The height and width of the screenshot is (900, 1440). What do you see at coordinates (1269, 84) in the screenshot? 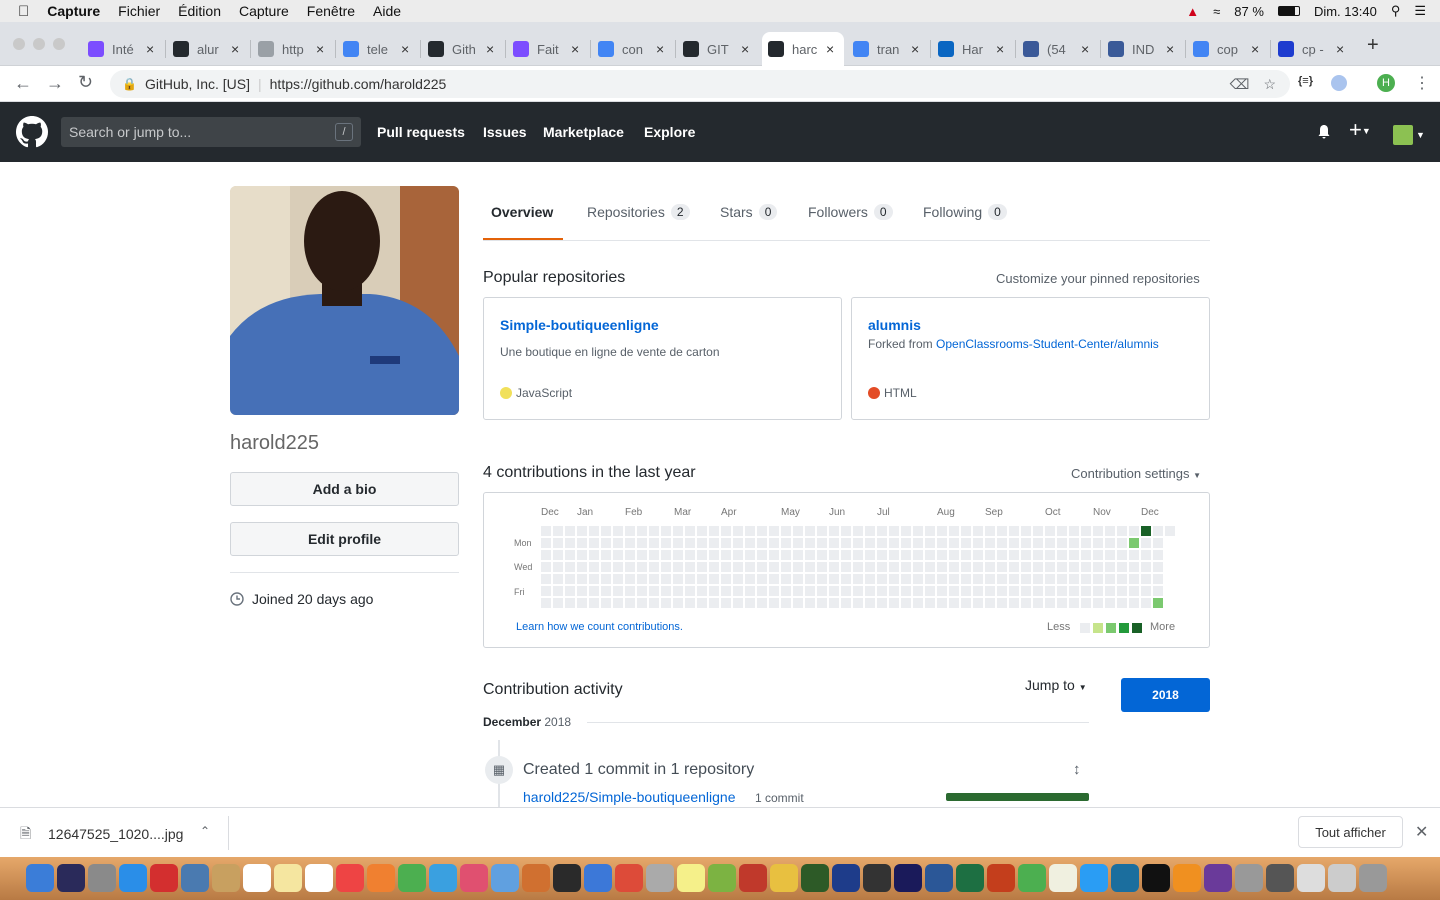
I see `bookmark-star-icon: ☆` at bounding box center [1269, 84].